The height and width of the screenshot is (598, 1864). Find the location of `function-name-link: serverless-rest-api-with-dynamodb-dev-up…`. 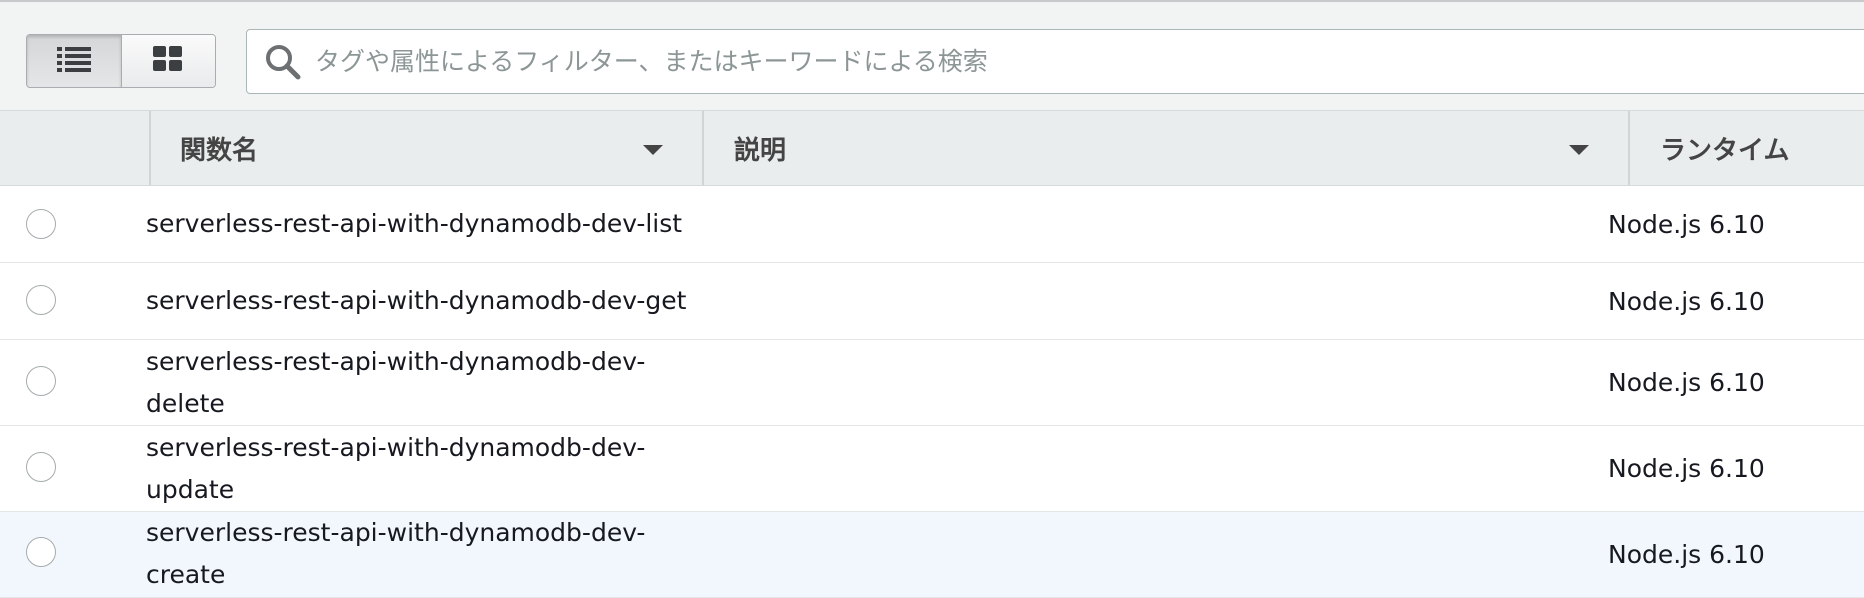

function-name-link: serverless-rest-api-with-dynamodb-dev-up… is located at coordinates (426, 469).